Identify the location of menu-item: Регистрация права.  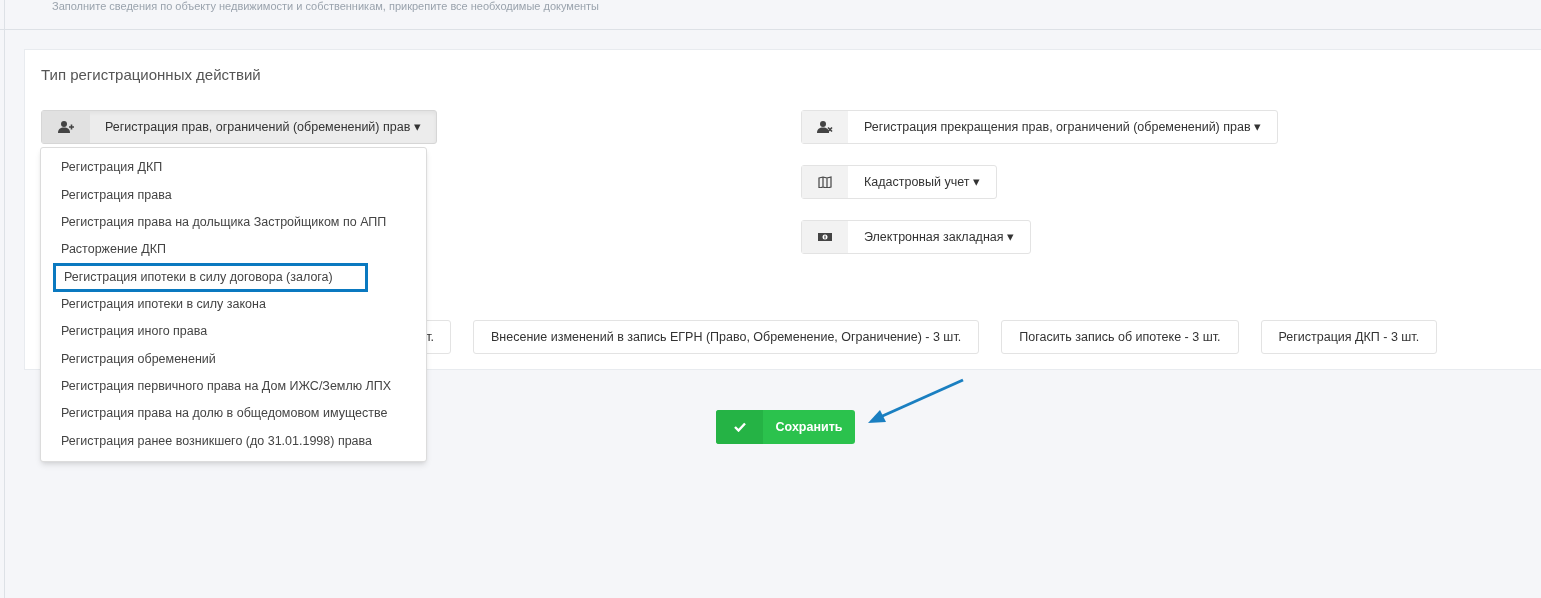
(233, 195).